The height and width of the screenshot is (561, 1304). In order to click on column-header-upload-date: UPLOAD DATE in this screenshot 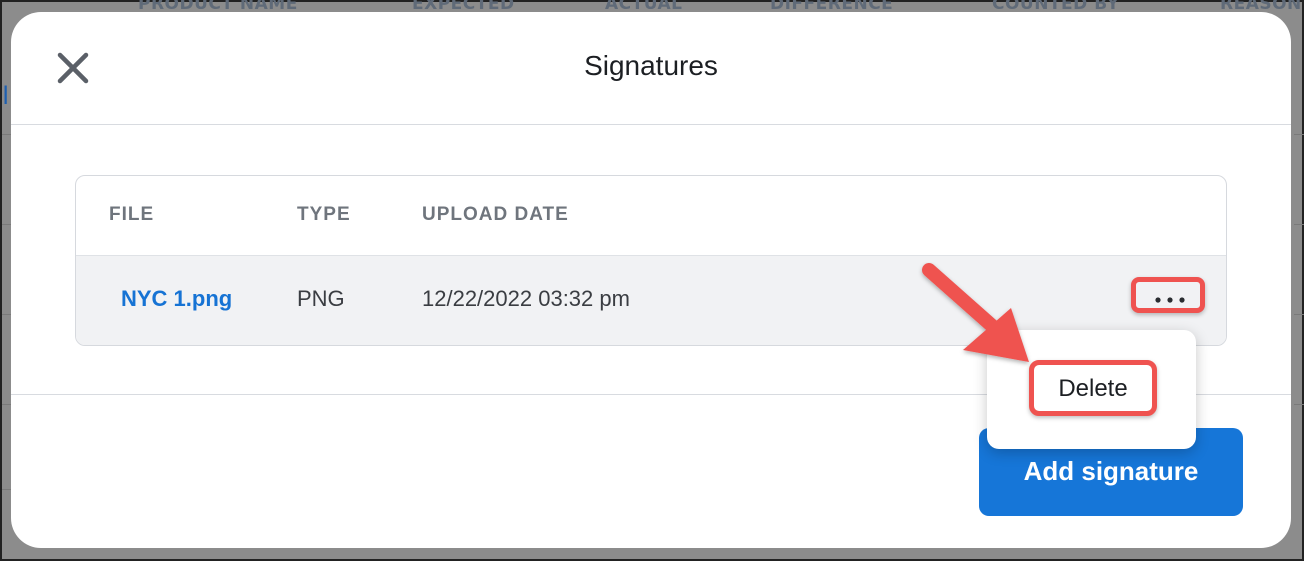, I will do `click(495, 214)`.